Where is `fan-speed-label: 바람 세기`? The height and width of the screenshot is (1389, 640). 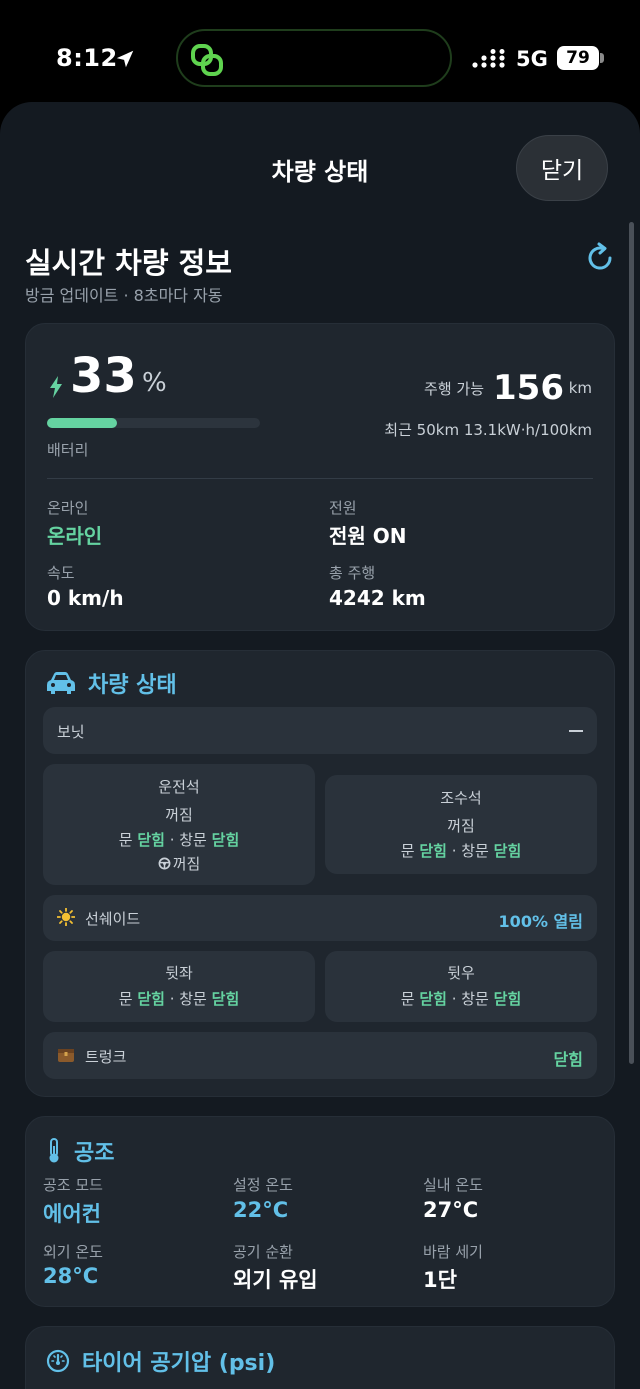 fan-speed-label: 바람 세기 is located at coordinates (453, 1252).